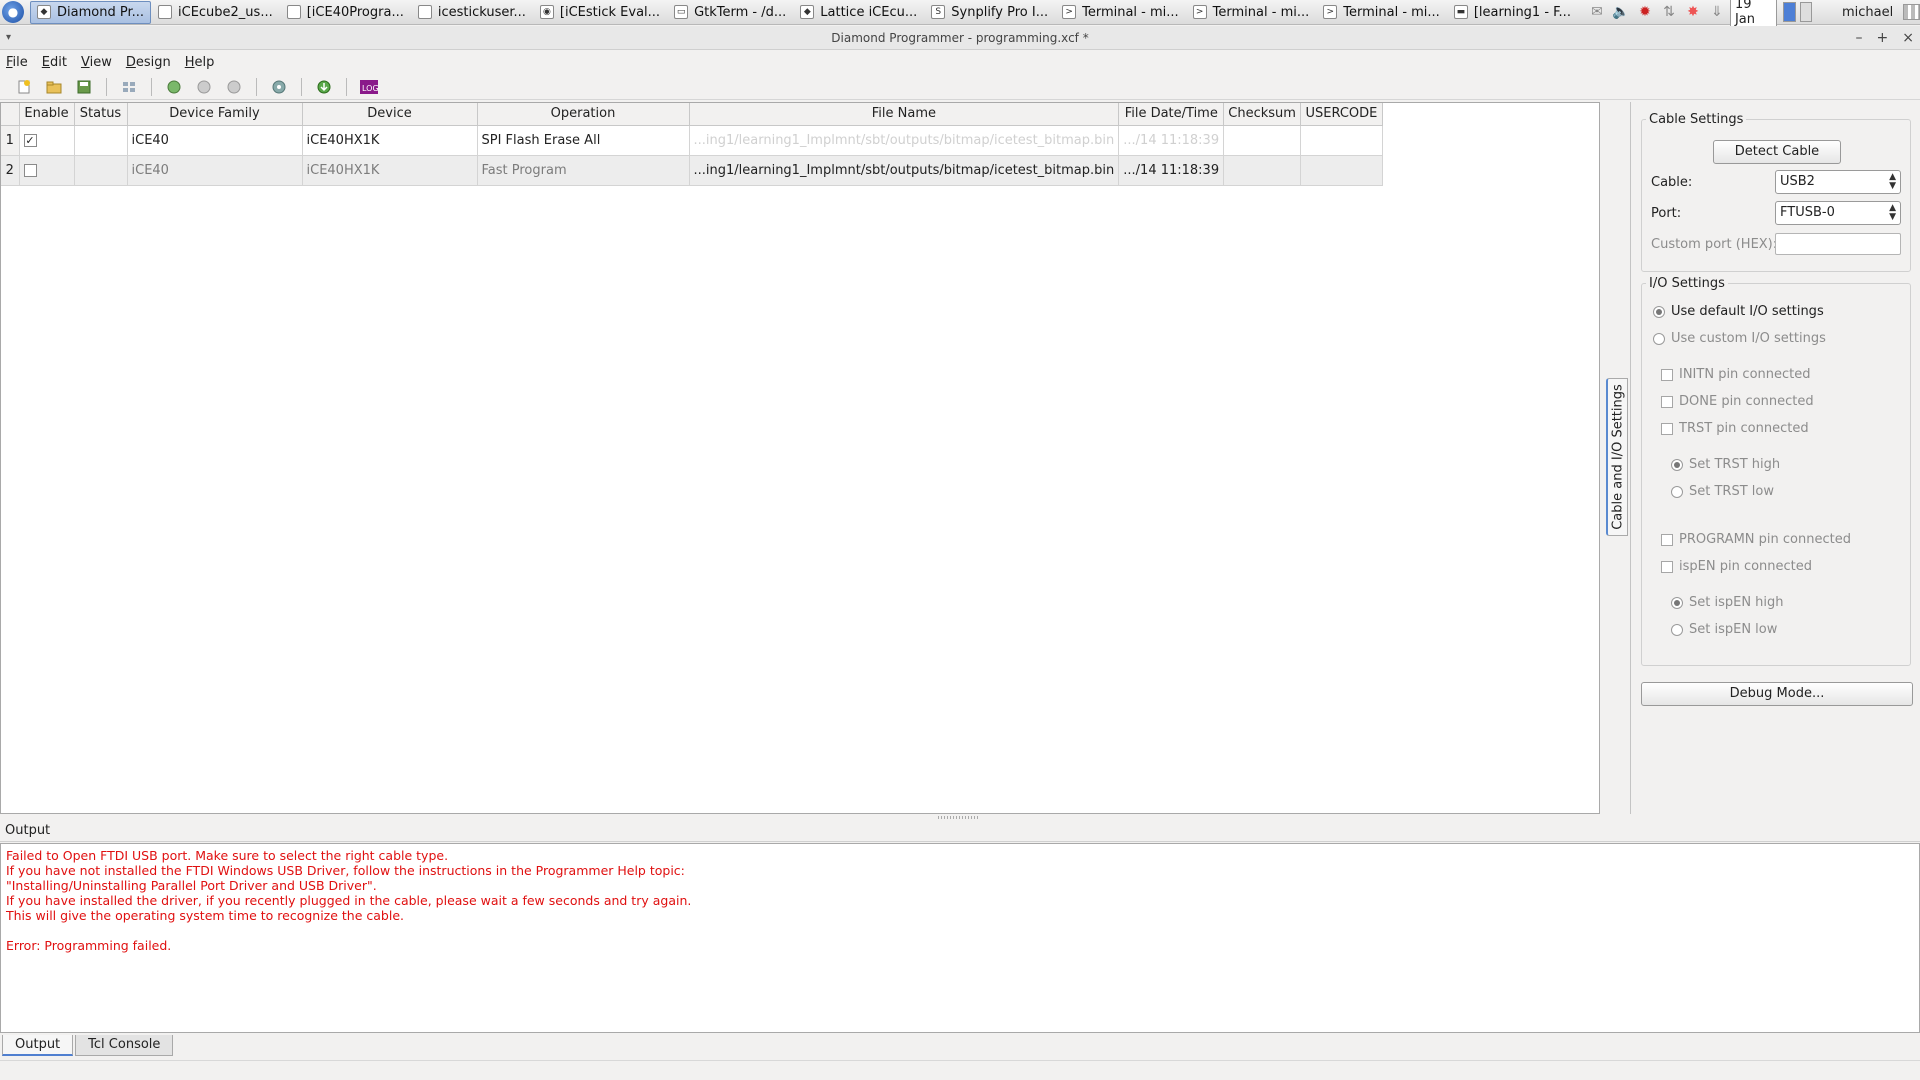 The image size is (1920, 1080). What do you see at coordinates (1621, 12) in the screenshot?
I see `volume-icon: 🔈` at bounding box center [1621, 12].